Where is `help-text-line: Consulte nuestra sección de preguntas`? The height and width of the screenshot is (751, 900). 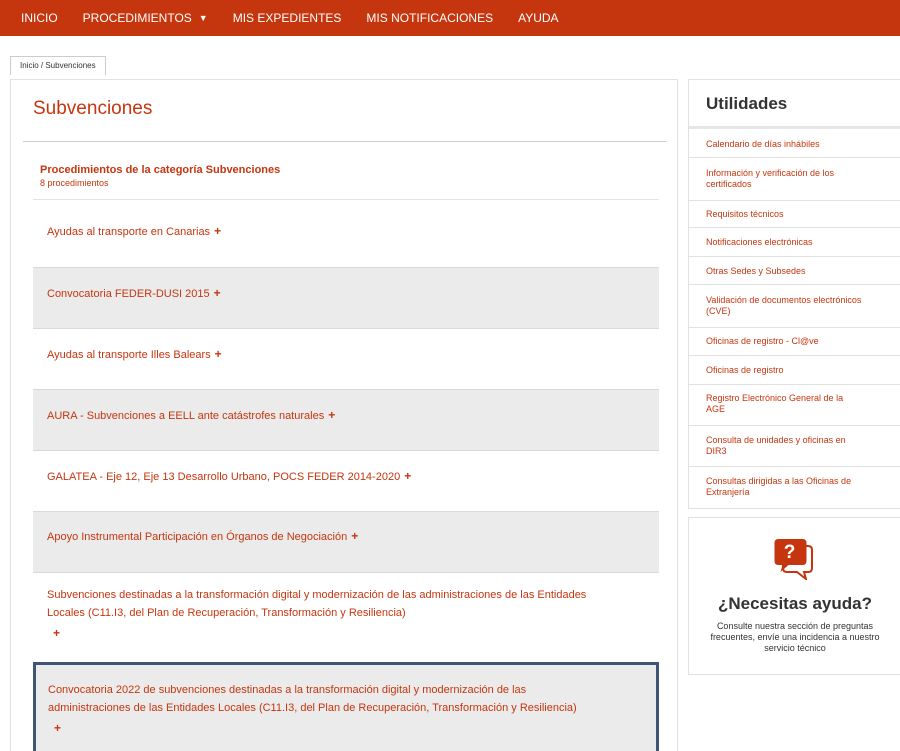 help-text-line: Consulte nuestra sección de preguntas is located at coordinates (795, 626).